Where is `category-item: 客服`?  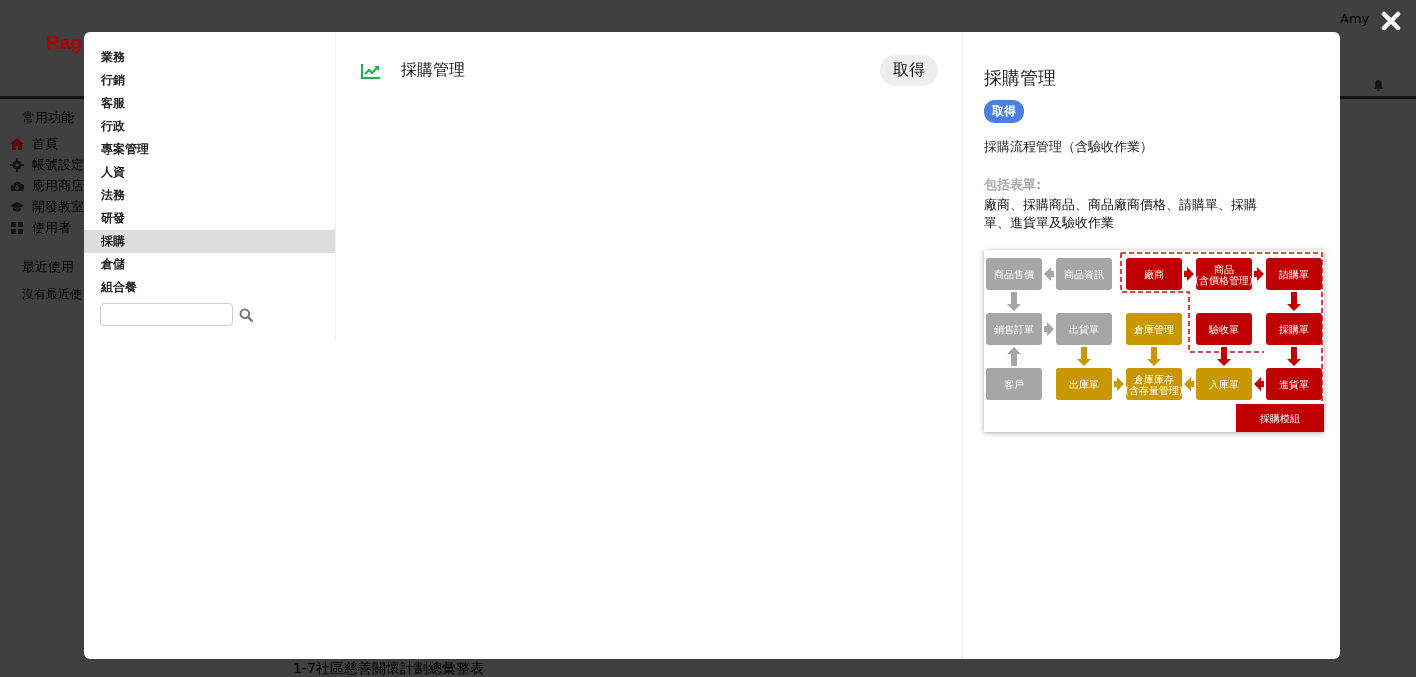
category-item: 客服 is located at coordinates (210, 103).